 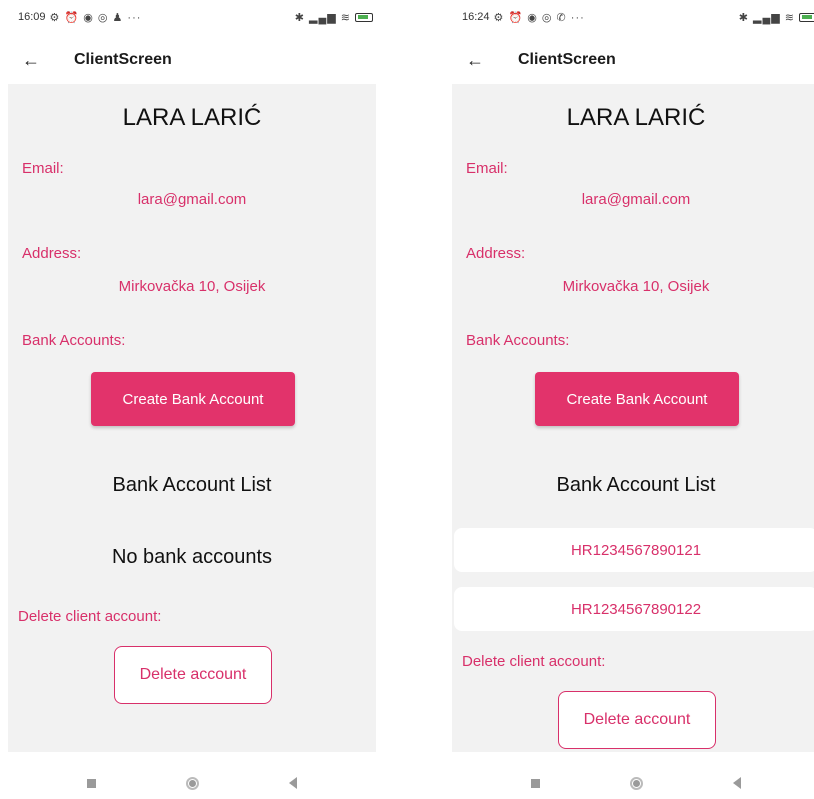 What do you see at coordinates (539, 17) in the screenshot?
I see `notification-icons: ⚙ ⏰ ◉ ◎ ✆ ···` at bounding box center [539, 17].